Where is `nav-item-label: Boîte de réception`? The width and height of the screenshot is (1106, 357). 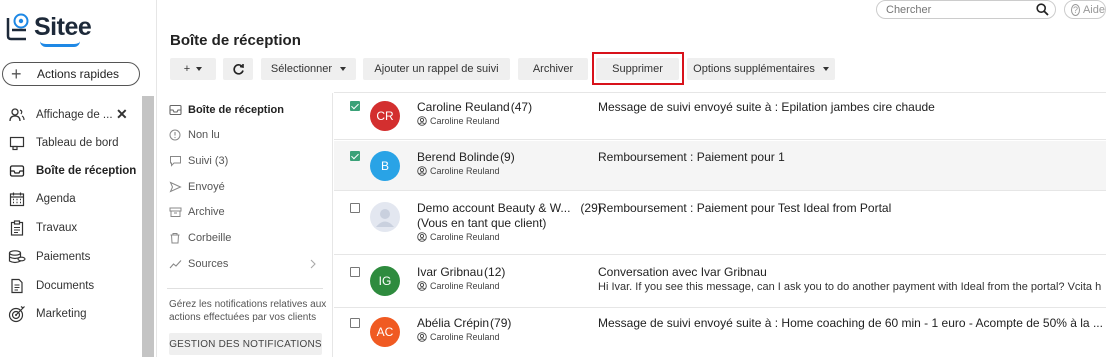 nav-item-label: Boîte de réception is located at coordinates (86, 171).